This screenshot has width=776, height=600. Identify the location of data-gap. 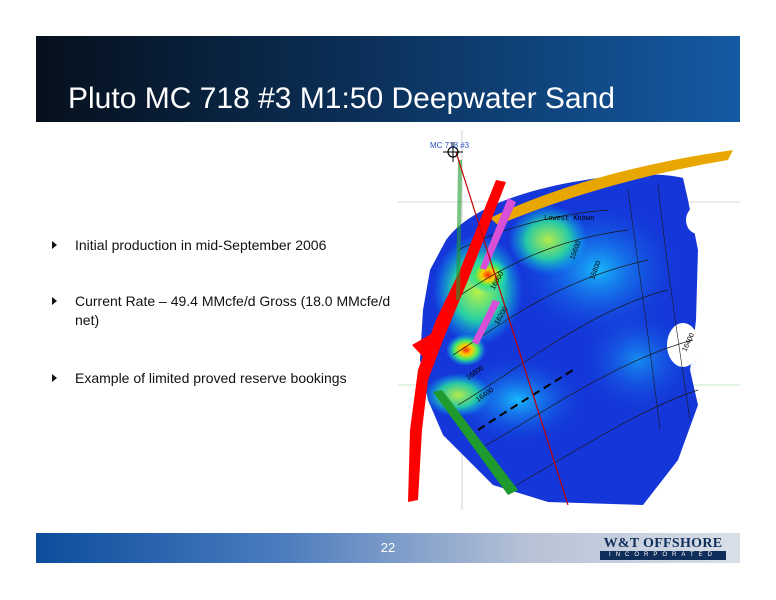
(698, 220).